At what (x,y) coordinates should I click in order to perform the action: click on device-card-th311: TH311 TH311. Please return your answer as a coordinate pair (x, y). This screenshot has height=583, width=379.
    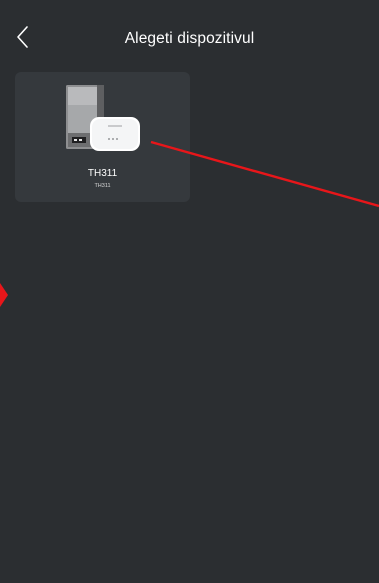
    Looking at the image, I should click on (102, 137).